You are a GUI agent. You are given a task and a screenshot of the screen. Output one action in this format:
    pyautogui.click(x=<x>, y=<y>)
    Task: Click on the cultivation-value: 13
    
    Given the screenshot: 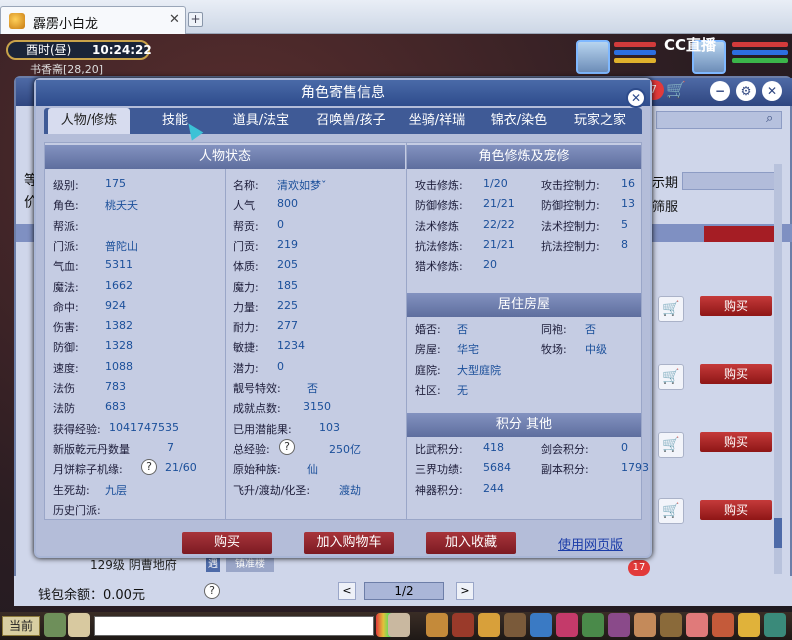 What is the action you would take?
    pyautogui.click(x=628, y=204)
    